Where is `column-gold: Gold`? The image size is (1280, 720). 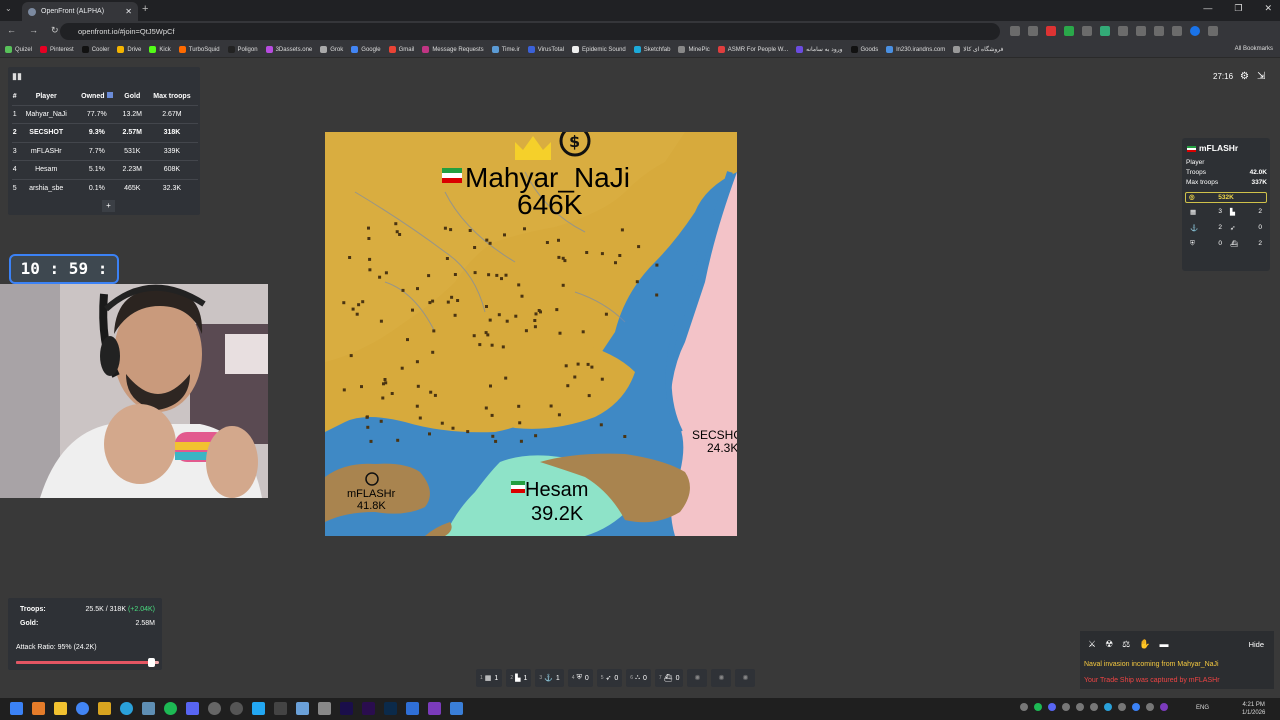
column-gold: Gold is located at coordinates (132, 96).